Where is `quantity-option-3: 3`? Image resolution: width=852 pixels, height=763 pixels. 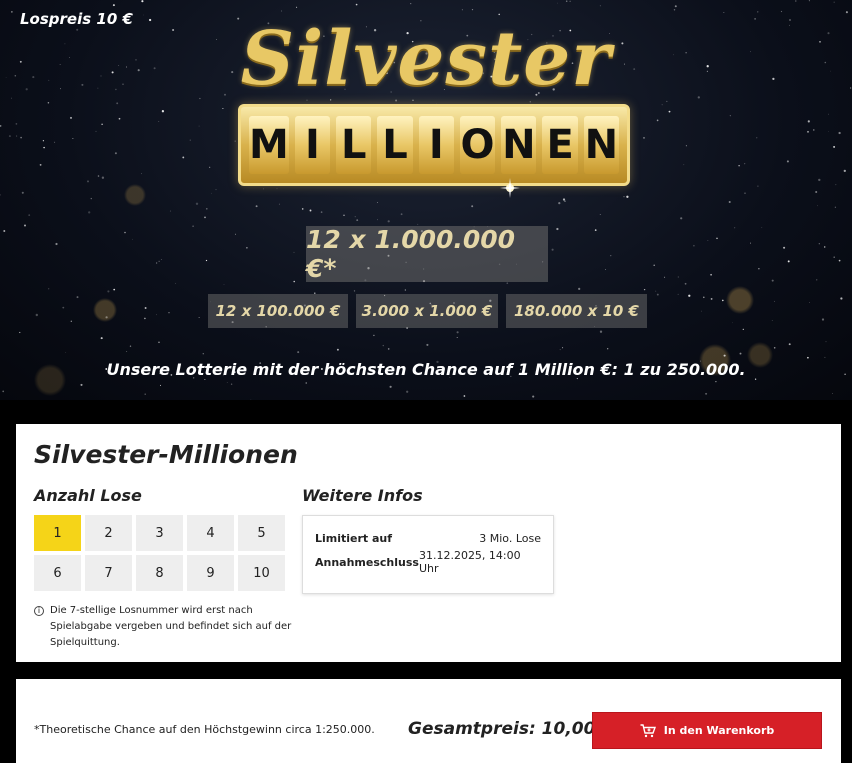 quantity-option-3: 3 is located at coordinates (159, 533).